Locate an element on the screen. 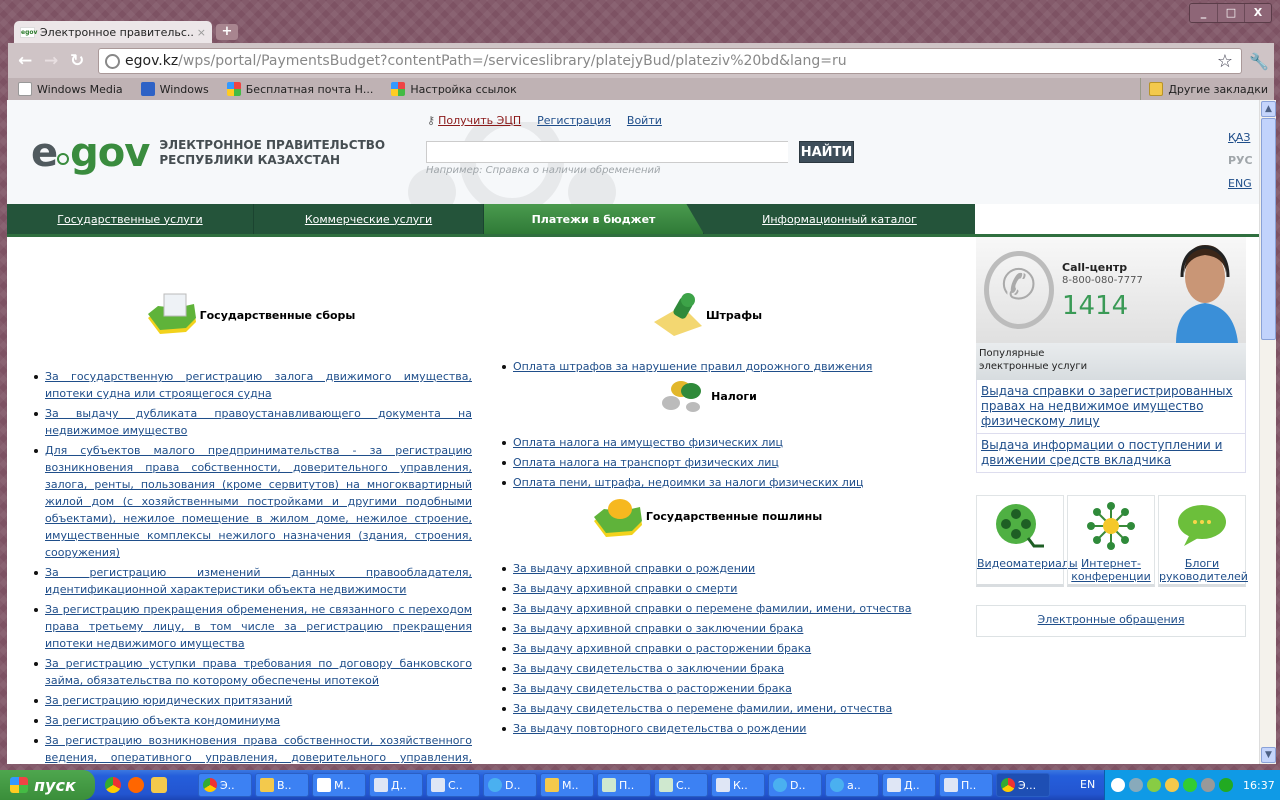 This screenshot has height=800, width=1280. nav-payments: Платежи в бюджет is located at coordinates (594, 219).